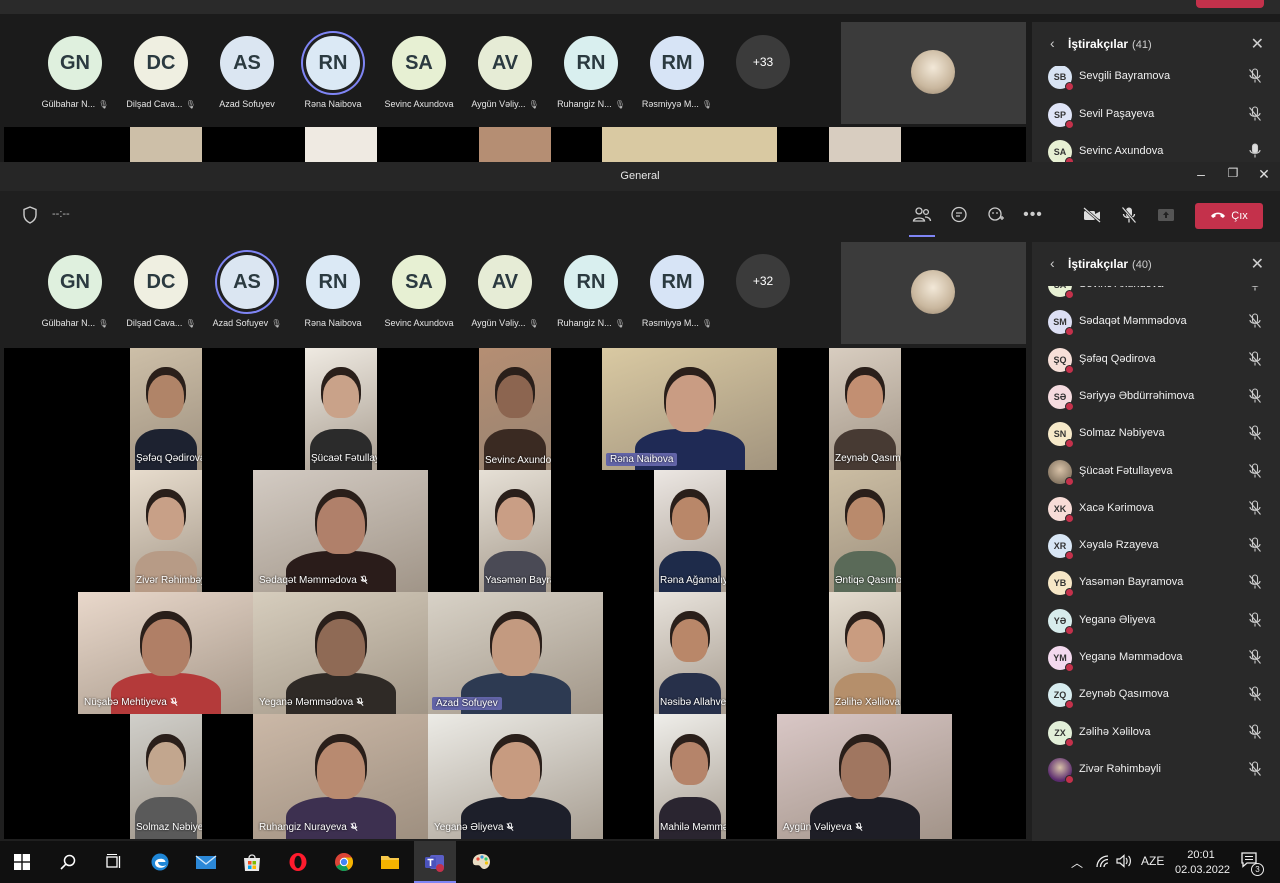 The height and width of the screenshot is (883, 1280). I want to click on store-icon, so click(252, 862).